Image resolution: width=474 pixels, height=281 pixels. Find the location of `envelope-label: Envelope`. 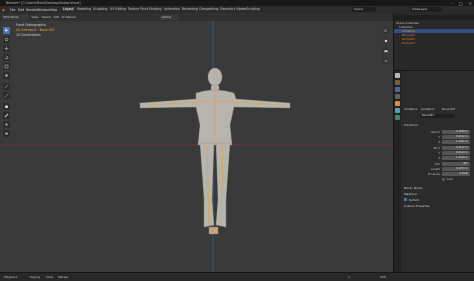

envelope-label: Envelope is located at coordinates (434, 174).